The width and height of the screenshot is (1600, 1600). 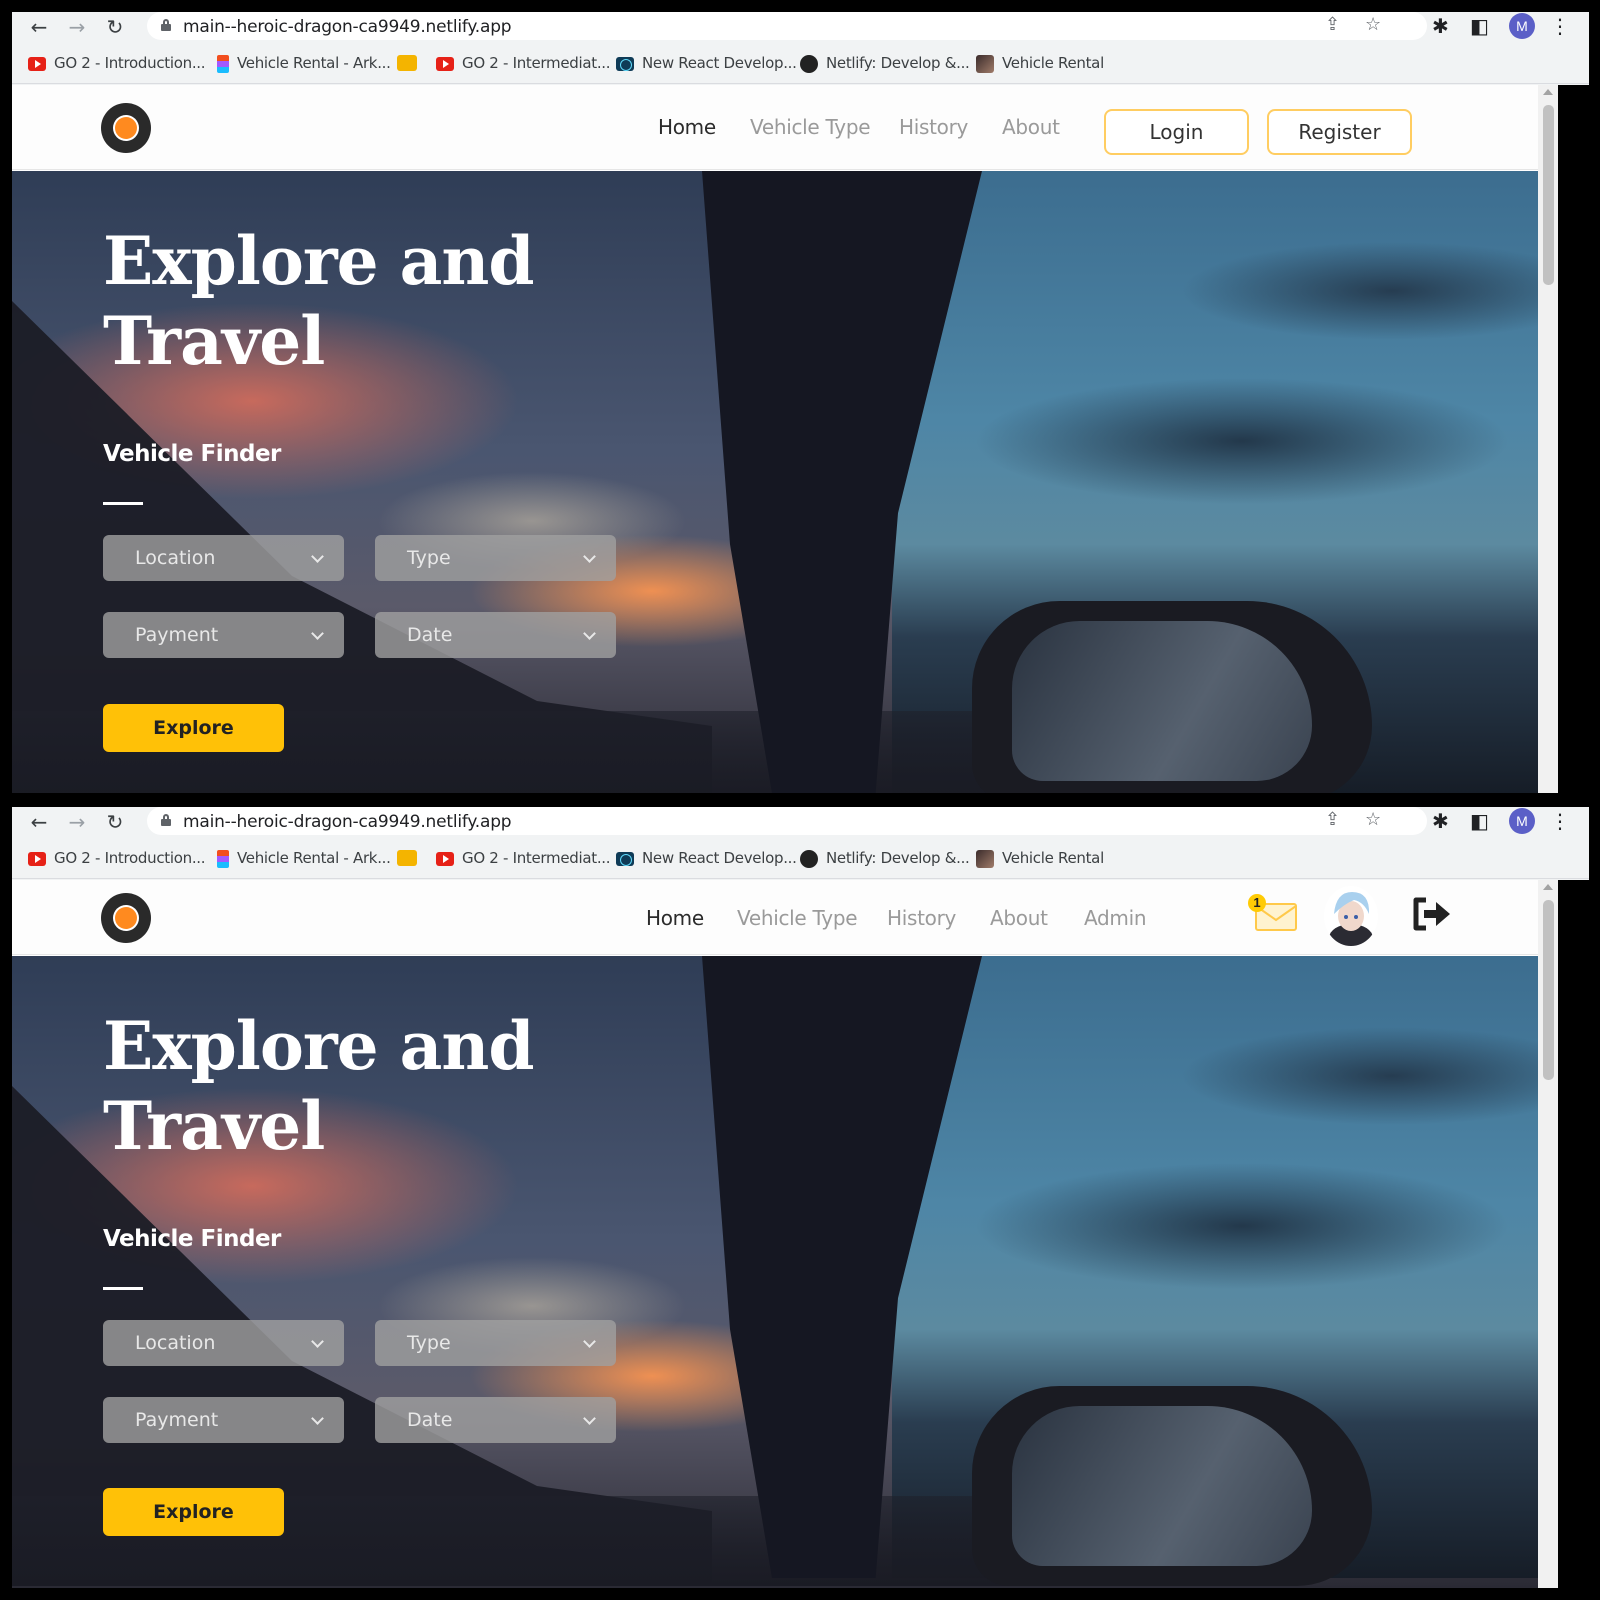 I want to click on register-button: Register, so click(x=1339, y=132).